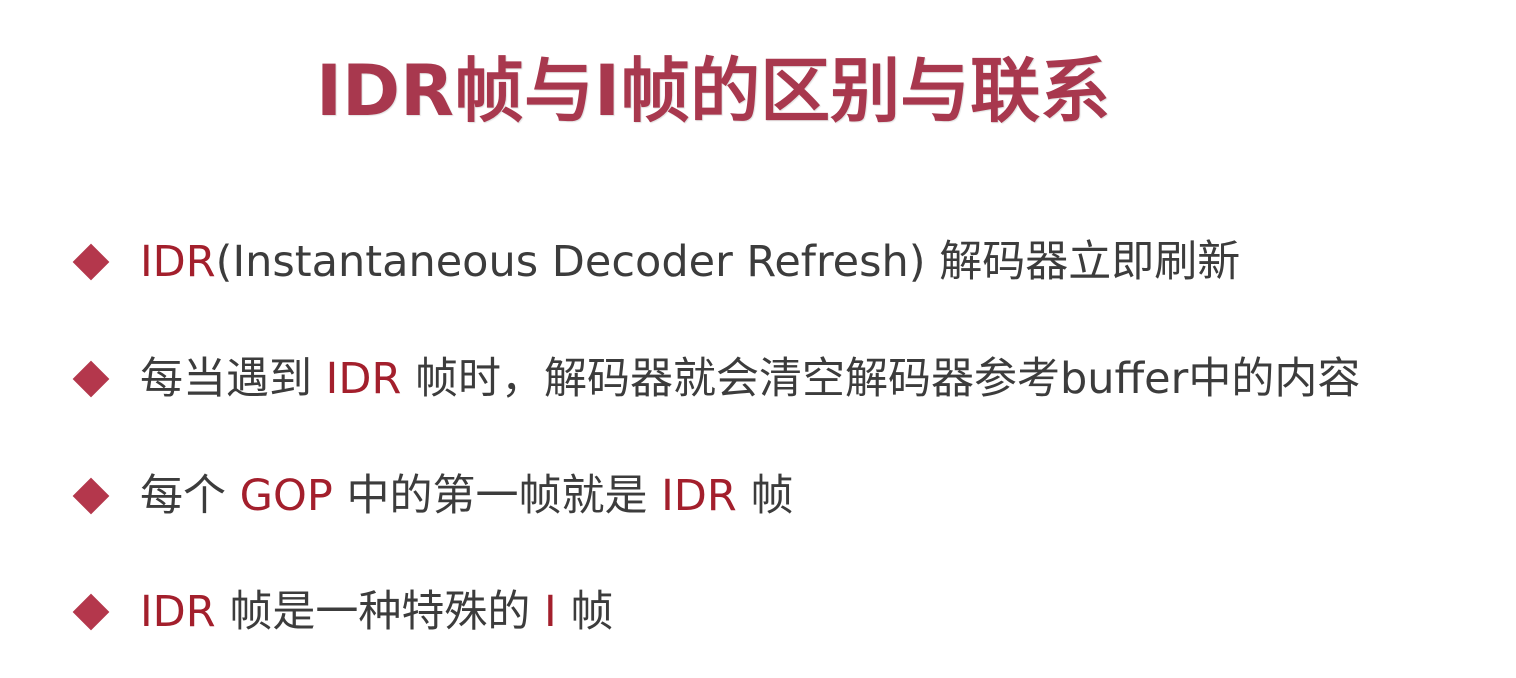  What do you see at coordinates (190, 496) in the screenshot?
I see `body-text: 每个` at bounding box center [190, 496].